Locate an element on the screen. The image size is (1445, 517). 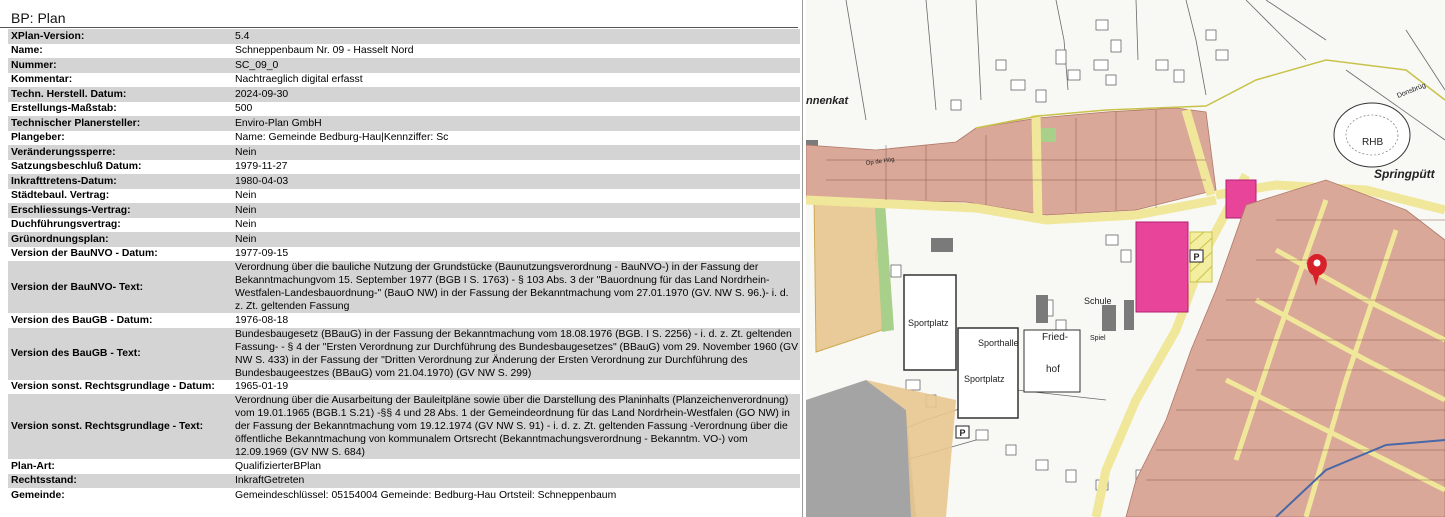
attribute-row: Kommentar: Nachtraeglich digital erfasst is located at coordinates (404, 79).